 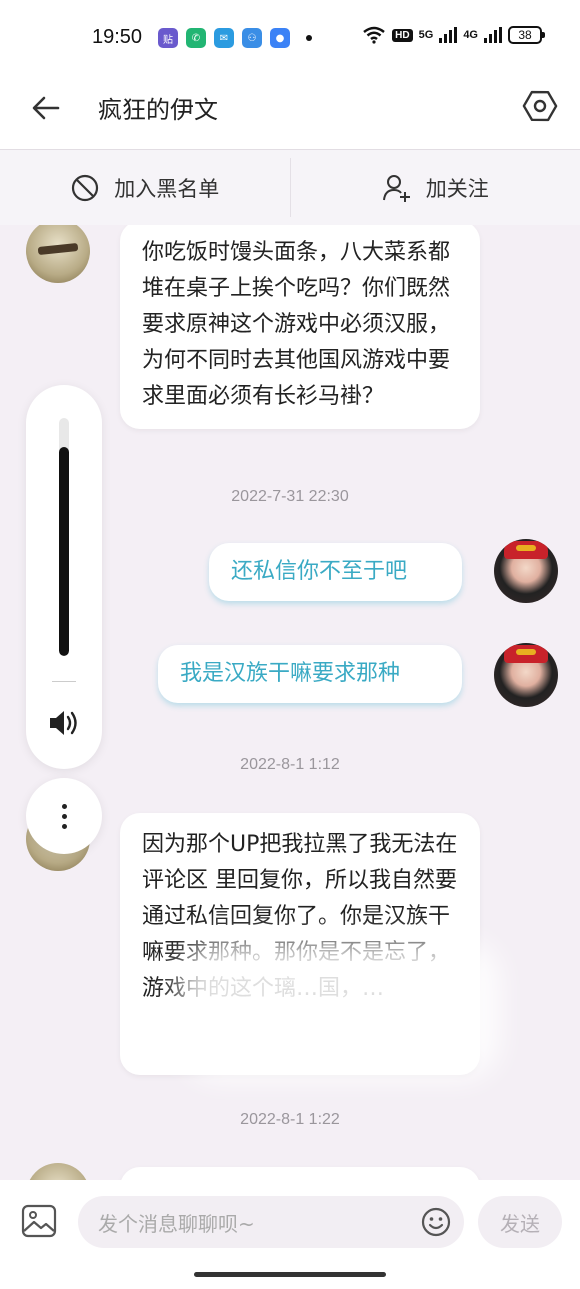 What do you see at coordinates (85, 187) in the screenshot?
I see `block-icon` at bounding box center [85, 187].